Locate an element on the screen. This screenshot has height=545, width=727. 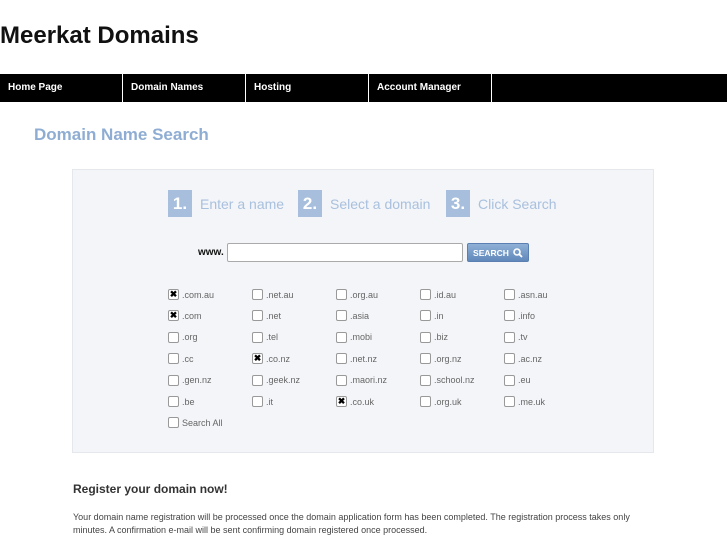
domain-checkbox-net-au: .net.au is located at coordinates (273, 294).